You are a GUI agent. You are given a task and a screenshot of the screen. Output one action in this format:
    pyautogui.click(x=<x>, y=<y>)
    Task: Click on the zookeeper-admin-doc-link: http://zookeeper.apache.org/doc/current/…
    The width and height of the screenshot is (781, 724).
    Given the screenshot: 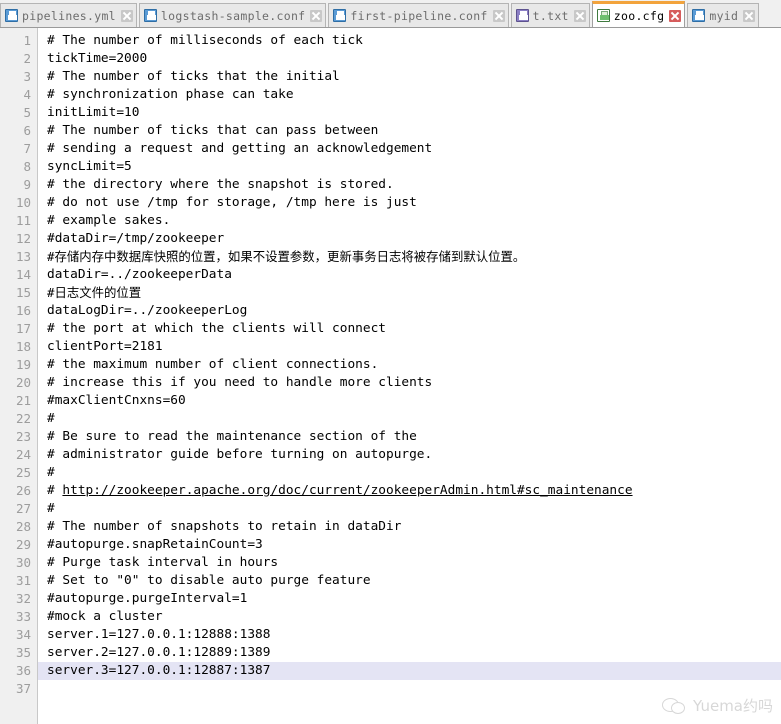 What is the action you would take?
    pyautogui.click(x=347, y=490)
    